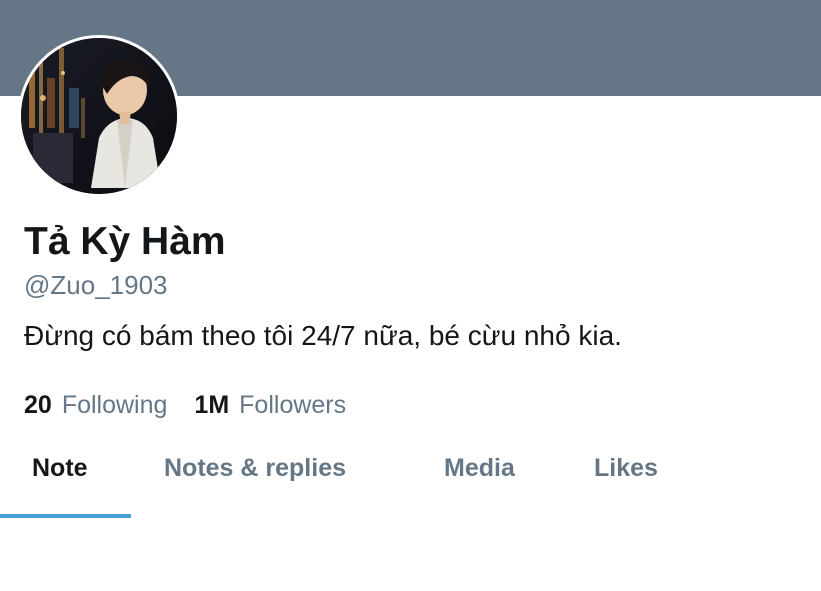 The width and height of the screenshot is (821, 591). Describe the element at coordinates (479, 468) in the screenshot. I see `tab-media: Media` at that location.